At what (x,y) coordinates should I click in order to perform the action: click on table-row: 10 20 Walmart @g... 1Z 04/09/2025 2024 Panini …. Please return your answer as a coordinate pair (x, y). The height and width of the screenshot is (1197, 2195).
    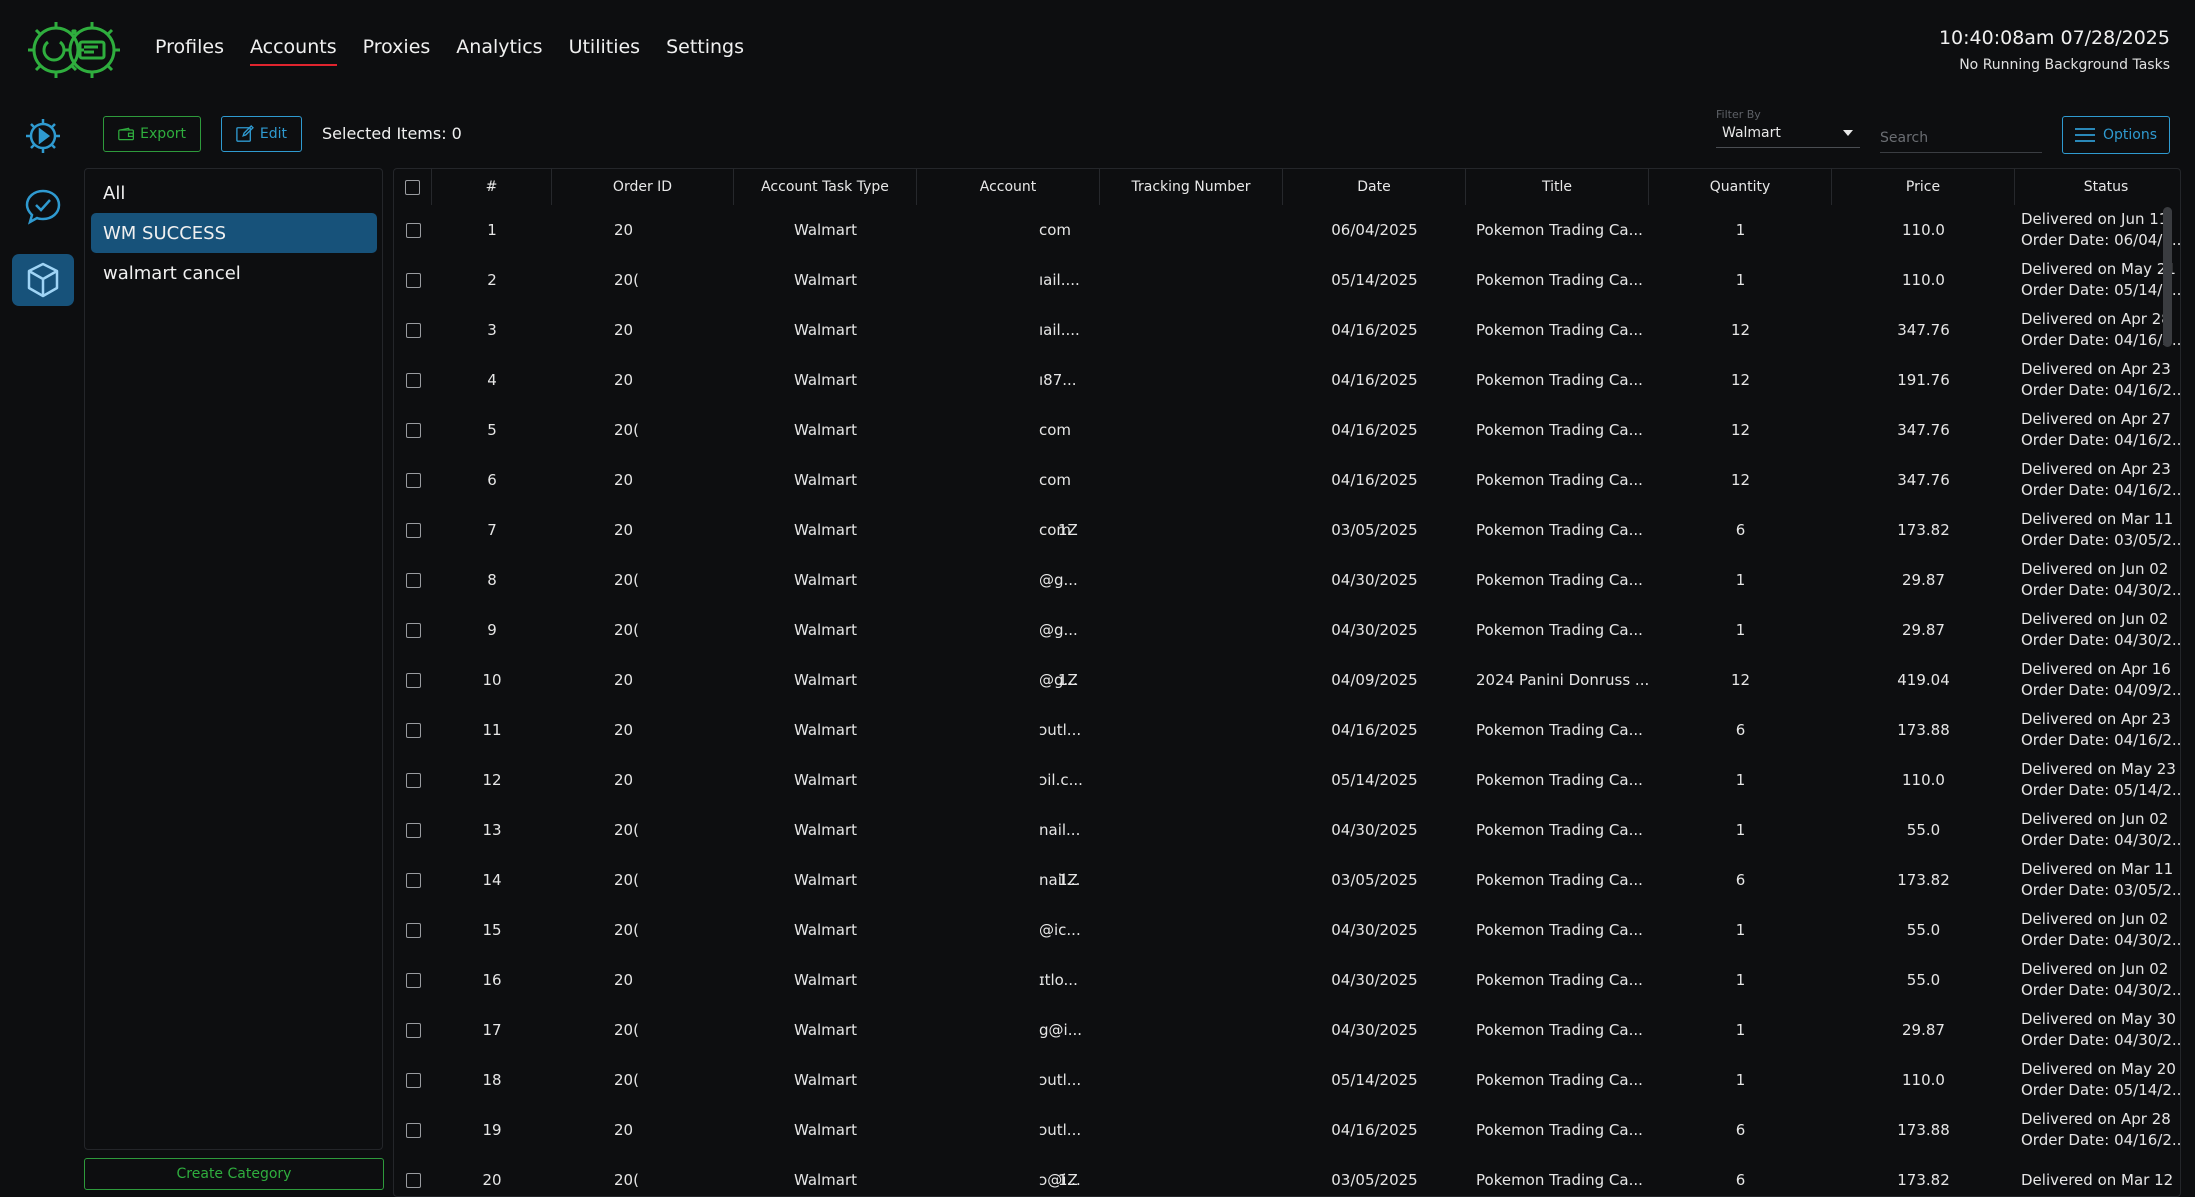
    Looking at the image, I should click on (1287, 680).